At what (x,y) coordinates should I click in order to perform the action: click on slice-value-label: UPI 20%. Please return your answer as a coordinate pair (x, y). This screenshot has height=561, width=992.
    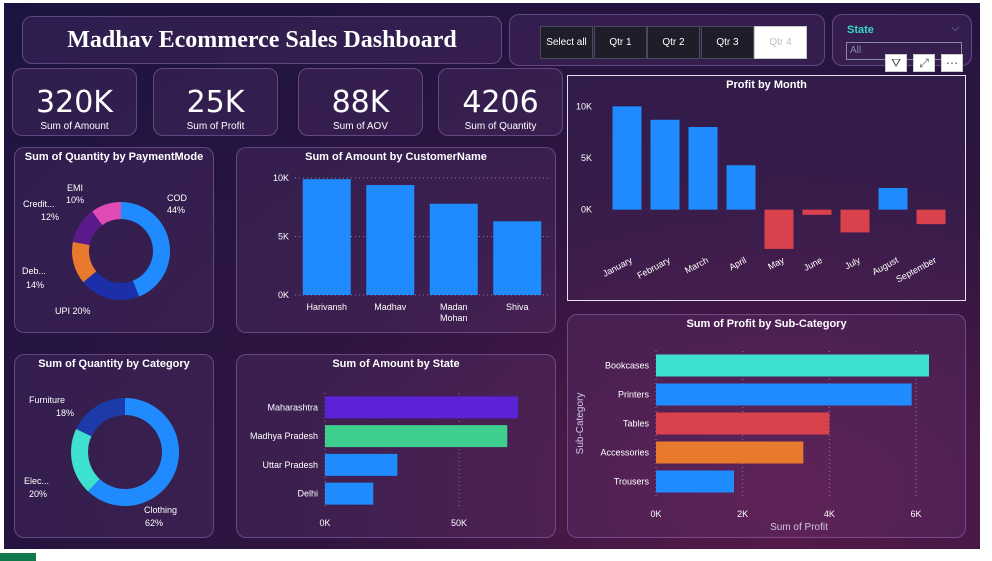
    Looking at the image, I should click on (73, 311).